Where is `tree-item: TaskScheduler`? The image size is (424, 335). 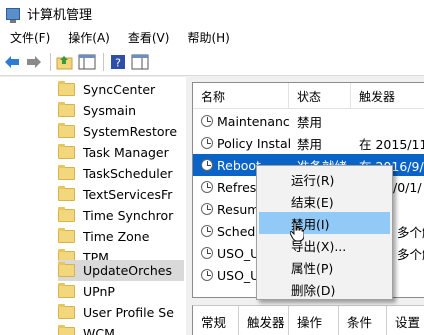
tree-item: TaskScheduler is located at coordinates (121, 173).